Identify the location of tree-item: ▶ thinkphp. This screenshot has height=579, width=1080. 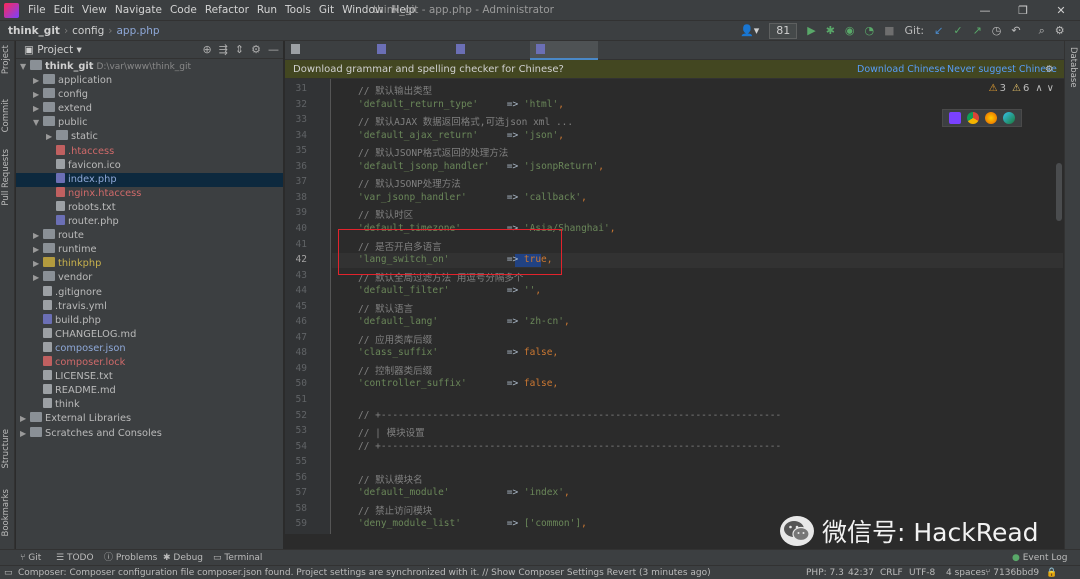
(67, 264).